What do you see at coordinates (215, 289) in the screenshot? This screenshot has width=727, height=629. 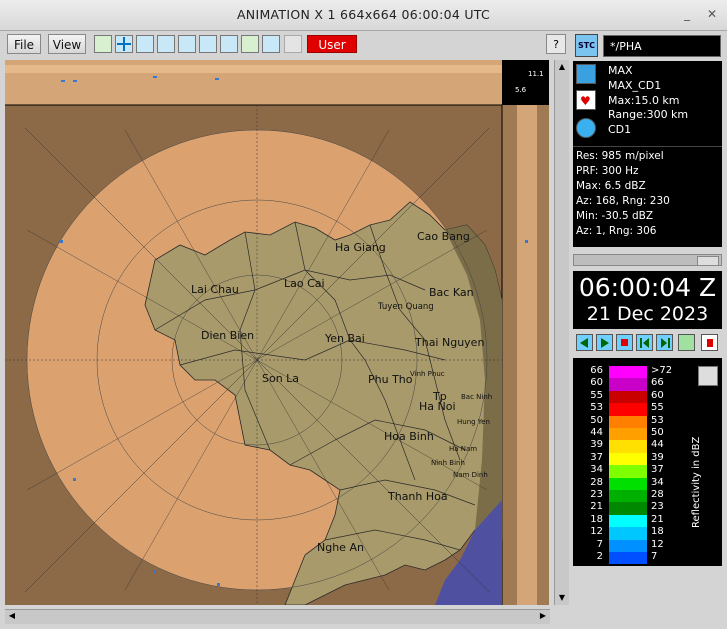 I see `place-label: Lai Chau` at bounding box center [215, 289].